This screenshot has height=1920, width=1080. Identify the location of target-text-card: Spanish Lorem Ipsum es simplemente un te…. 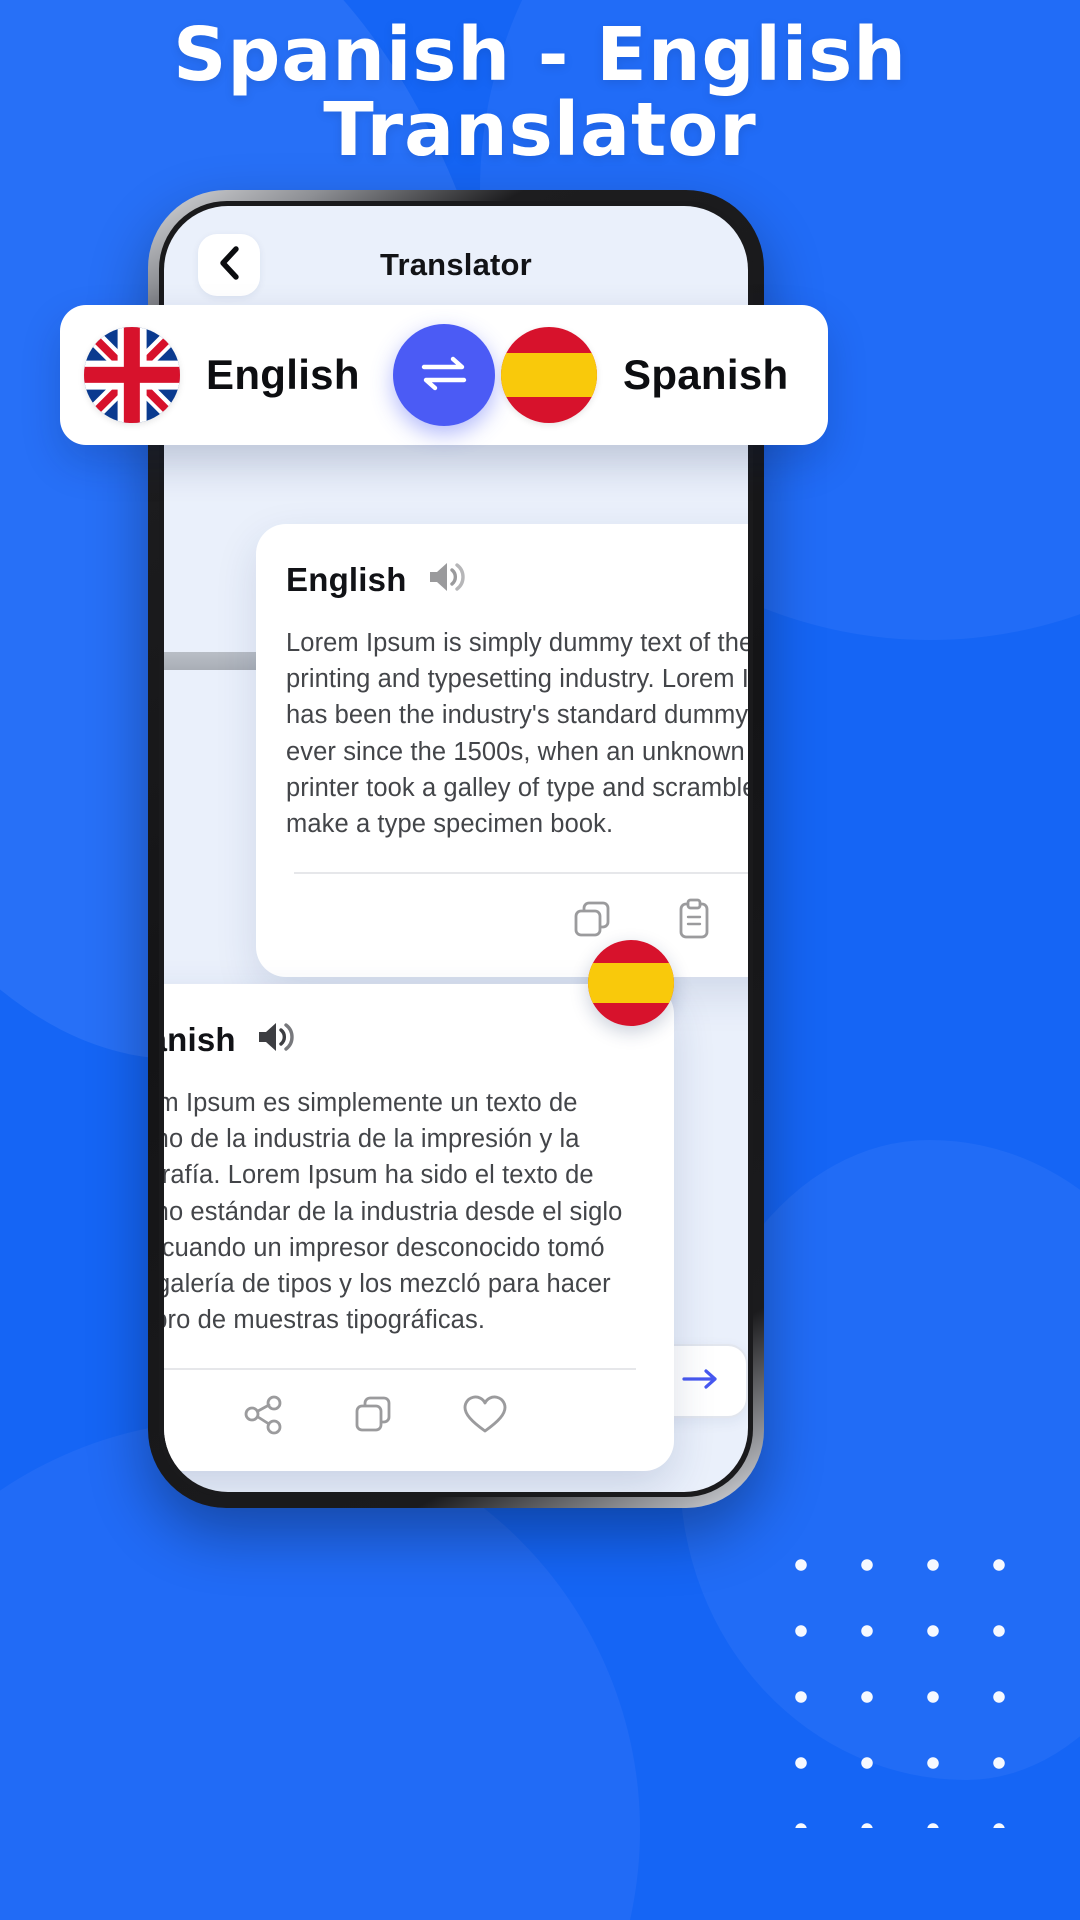
(419, 1206).